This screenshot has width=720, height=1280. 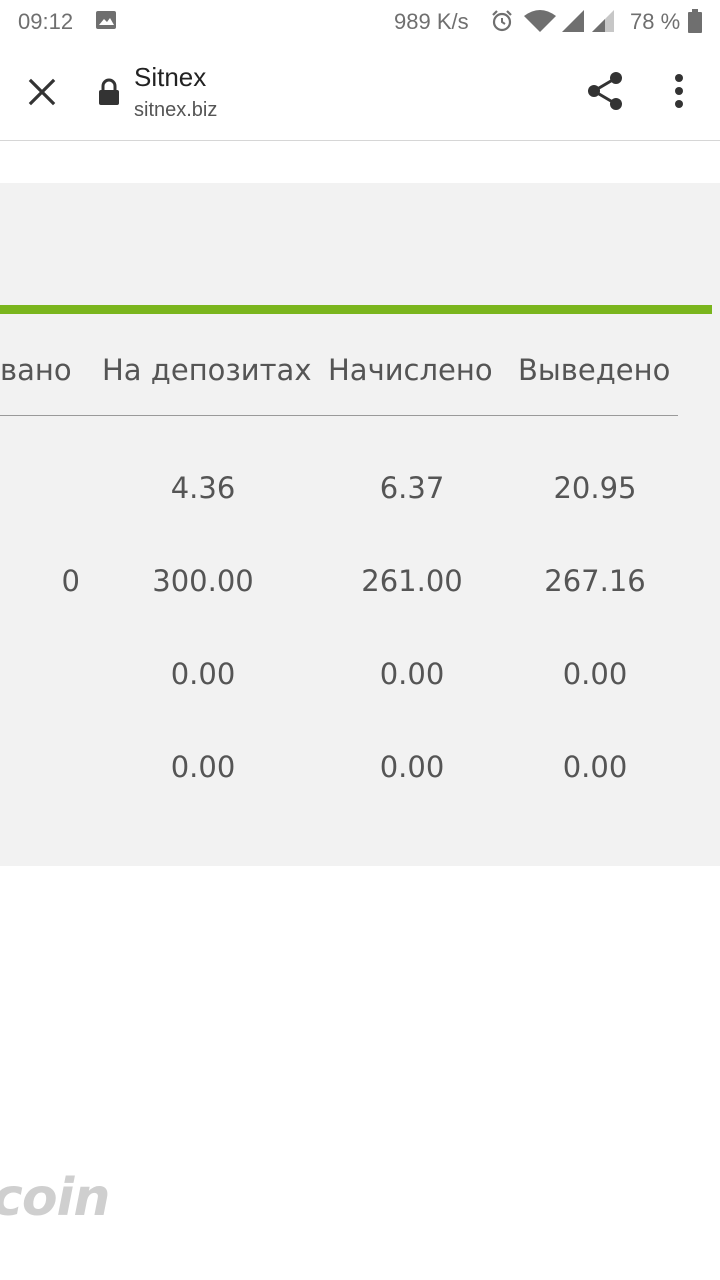 I want to click on battery-percent: 78 %, so click(x=655, y=21).